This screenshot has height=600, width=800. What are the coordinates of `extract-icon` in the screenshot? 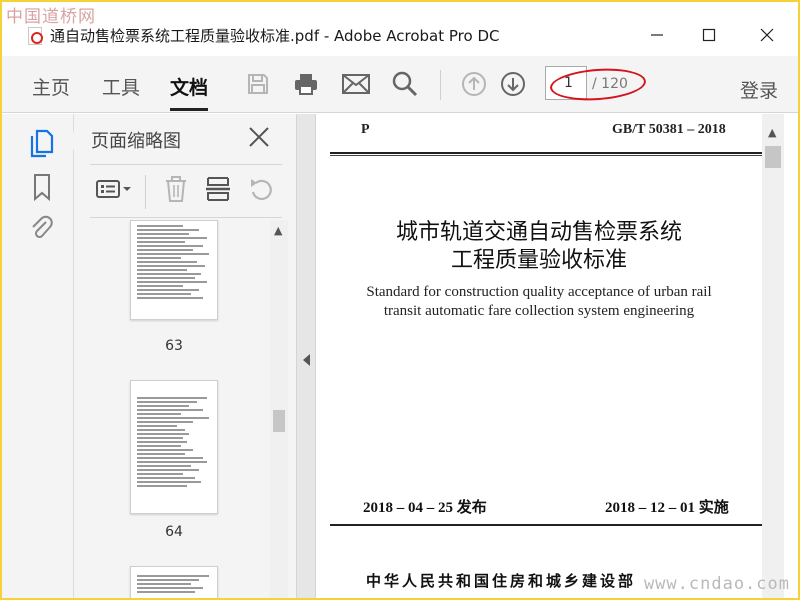 It's located at (218, 189).